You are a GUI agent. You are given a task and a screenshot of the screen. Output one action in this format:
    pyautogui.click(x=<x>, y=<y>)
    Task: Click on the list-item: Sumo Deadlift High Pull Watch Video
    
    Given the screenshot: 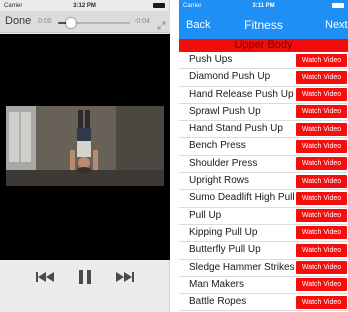 What is the action you would take?
    pyautogui.click(x=263, y=199)
    